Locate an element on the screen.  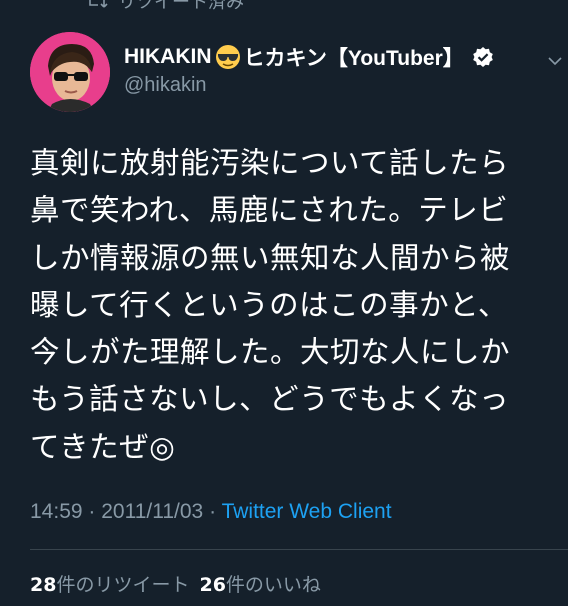
retweet-context: リツイート済み is located at coordinates (165, 6).